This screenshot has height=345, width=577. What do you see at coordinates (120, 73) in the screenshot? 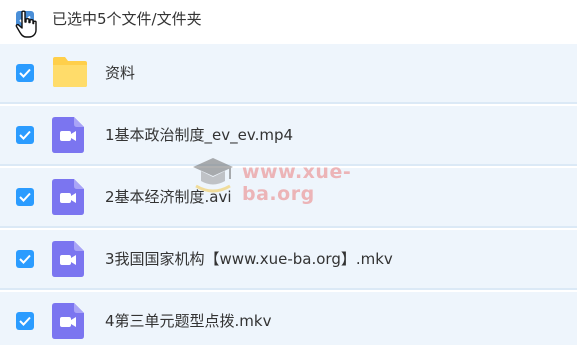
I see `file-name: 资料` at bounding box center [120, 73].